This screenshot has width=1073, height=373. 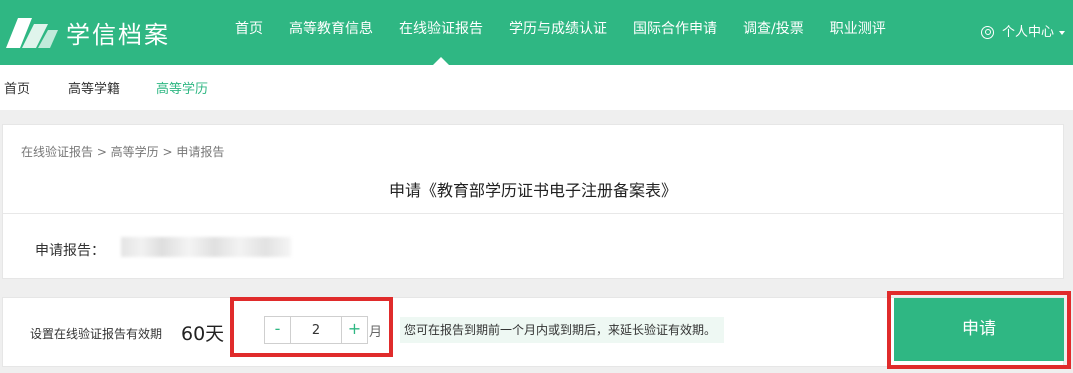 I want to click on breadcrumb: 在线验证报告 > 高等学历 > 申请报告, so click(x=123, y=152).